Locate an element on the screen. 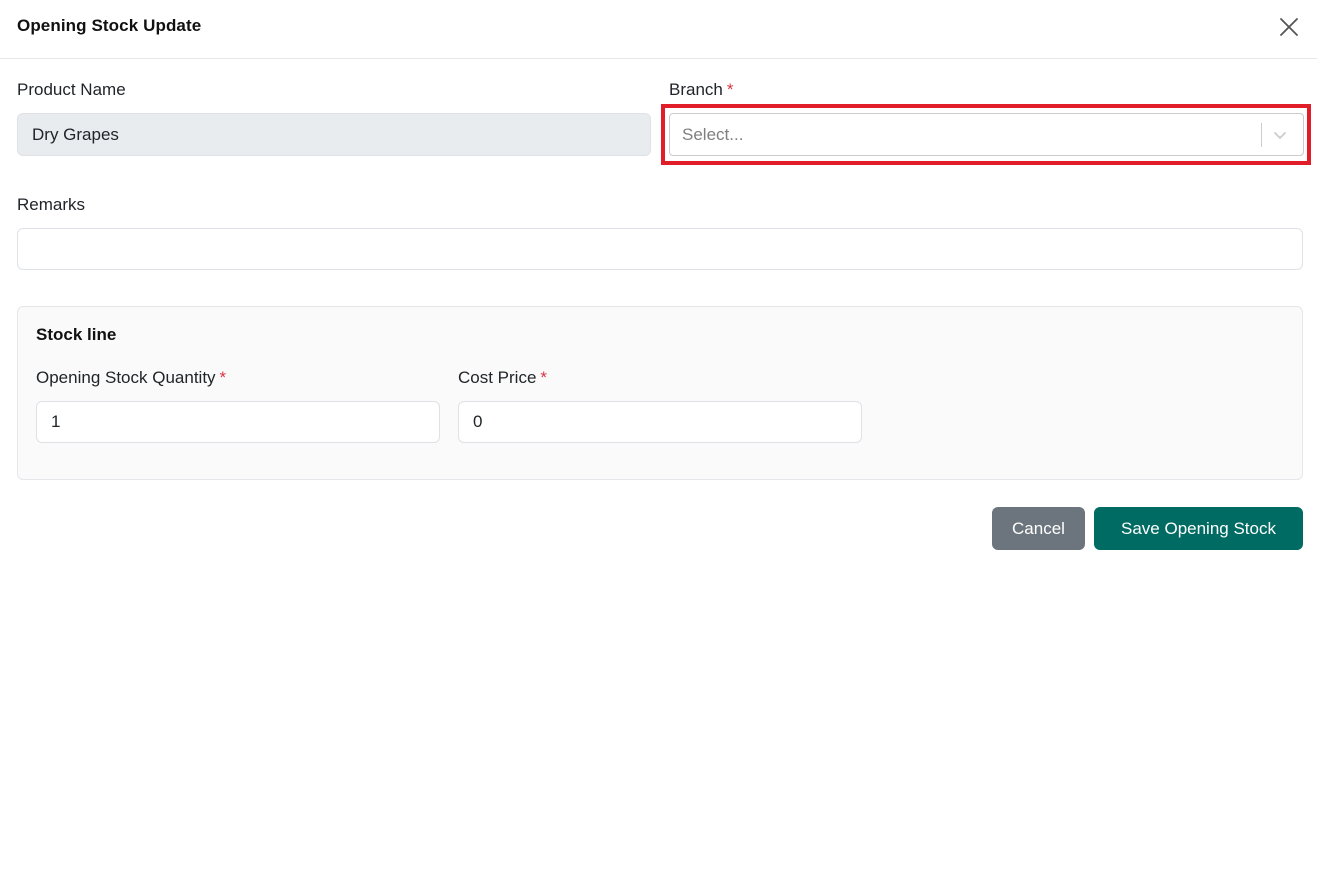 This screenshot has width=1317, height=888. cost-price-required-mark: * is located at coordinates (544, 377).